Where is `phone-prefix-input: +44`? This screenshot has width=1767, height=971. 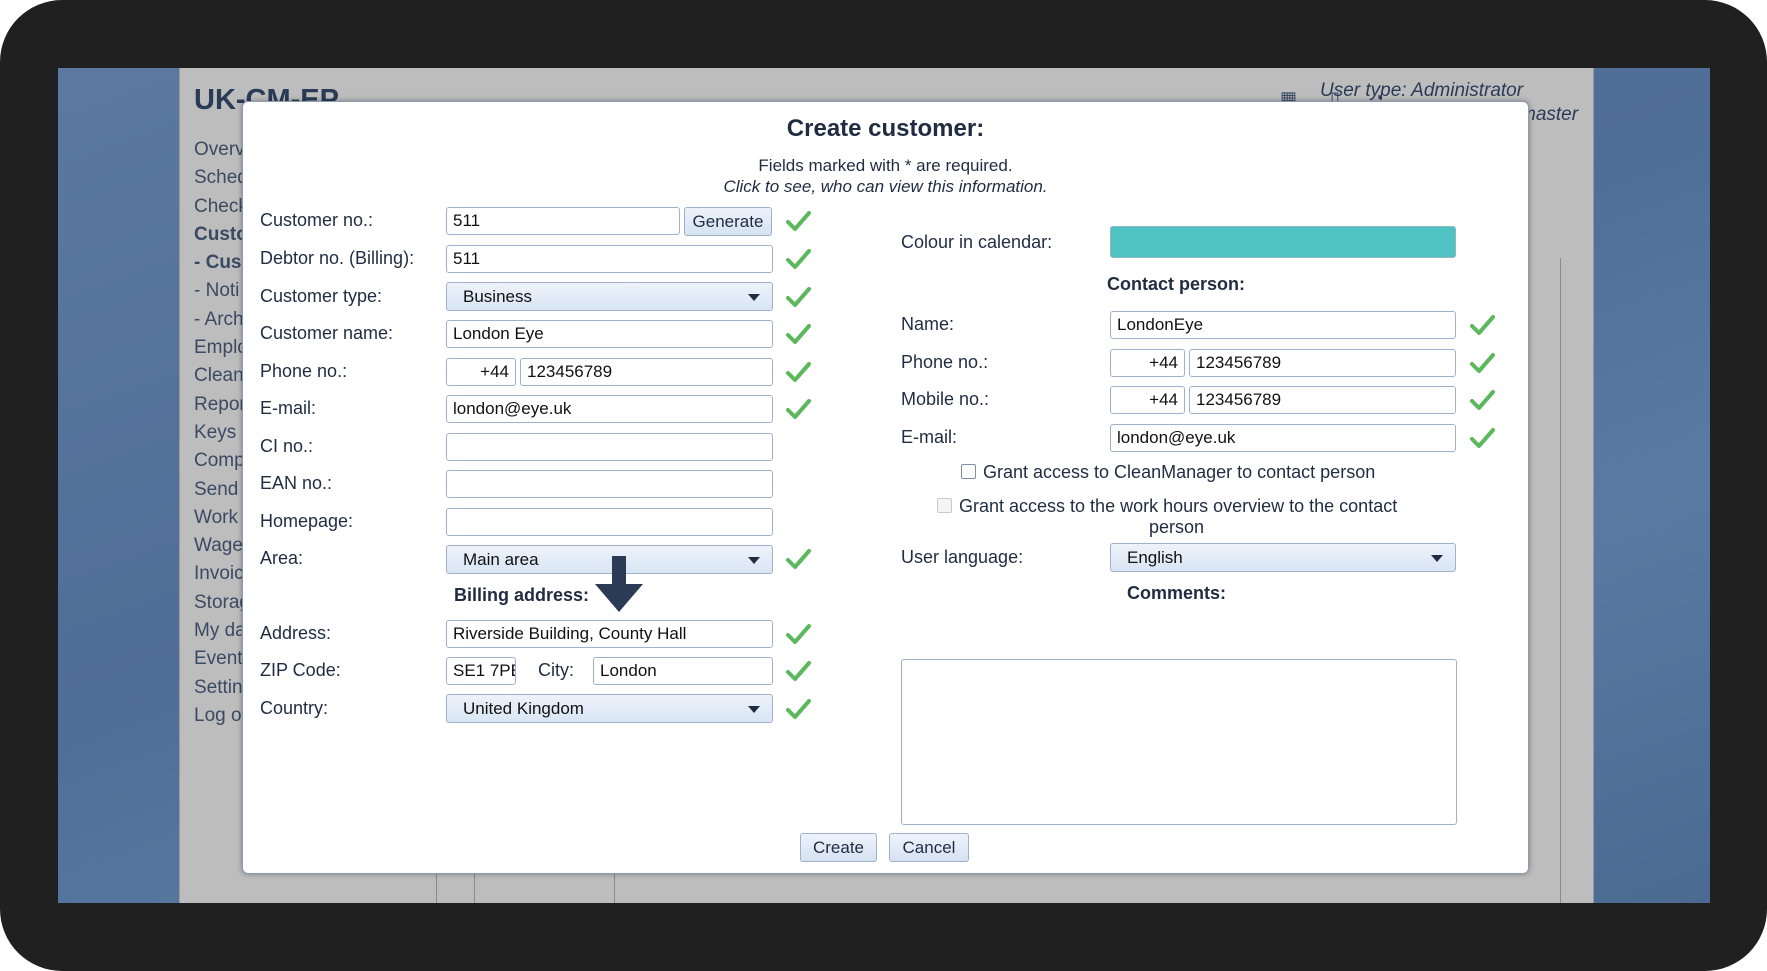 phone-prefix-input: +44 is located at coordinates (481, 372).